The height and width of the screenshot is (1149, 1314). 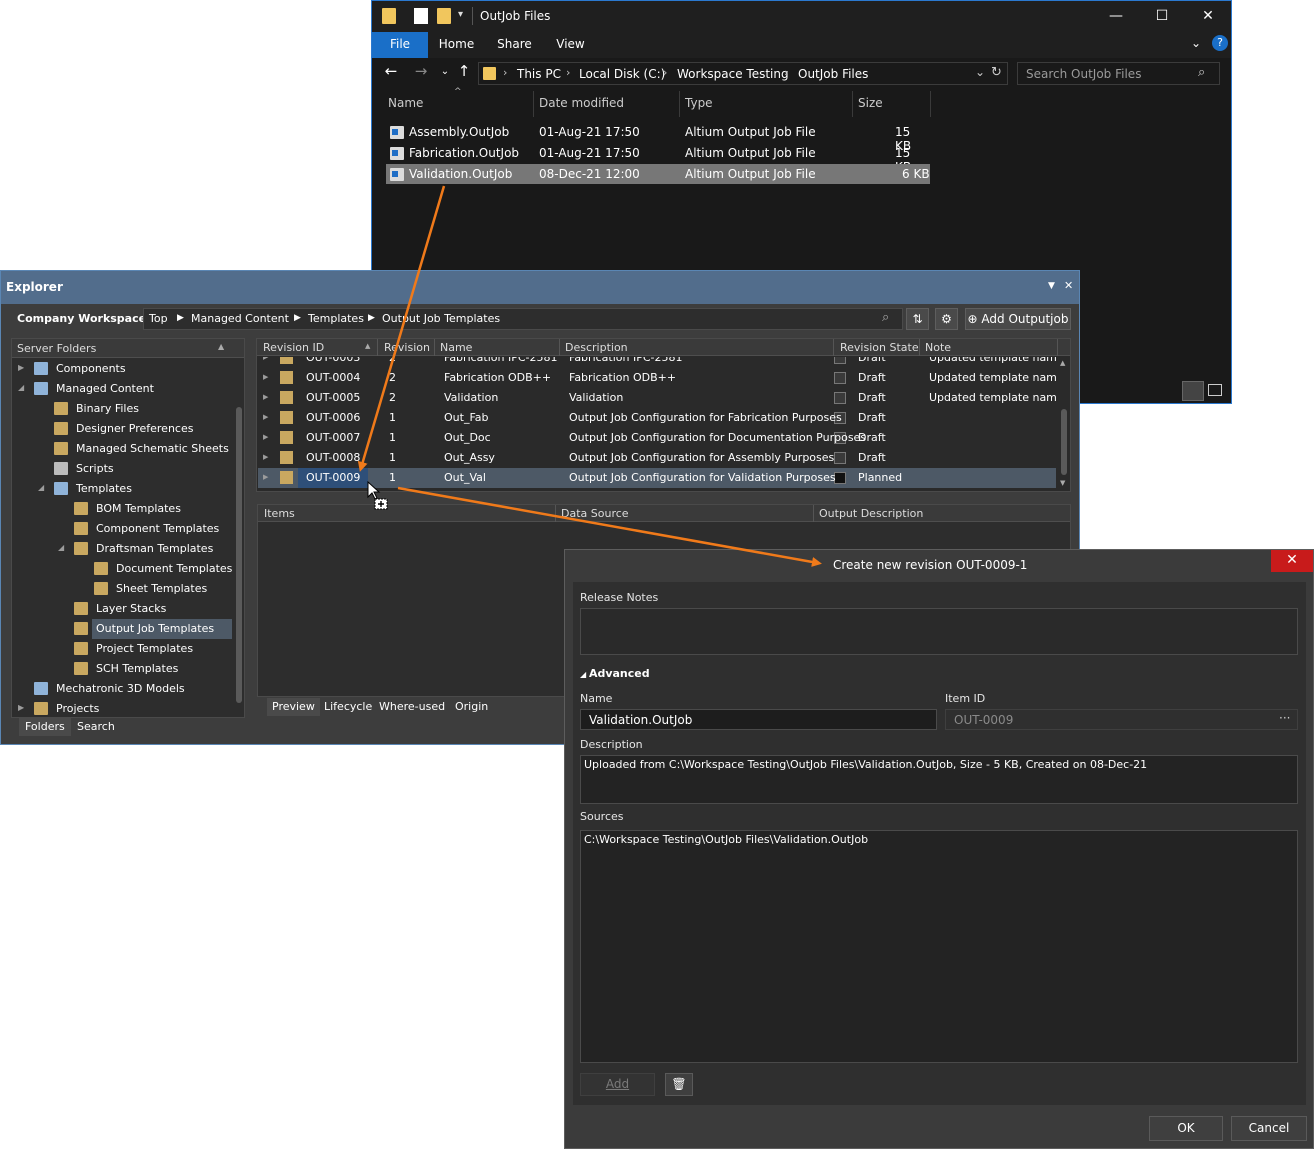 What do you see at coordinates (456, 45) in the screenshot?
I see `tab-home: Home` at bounding box center [456, 45].